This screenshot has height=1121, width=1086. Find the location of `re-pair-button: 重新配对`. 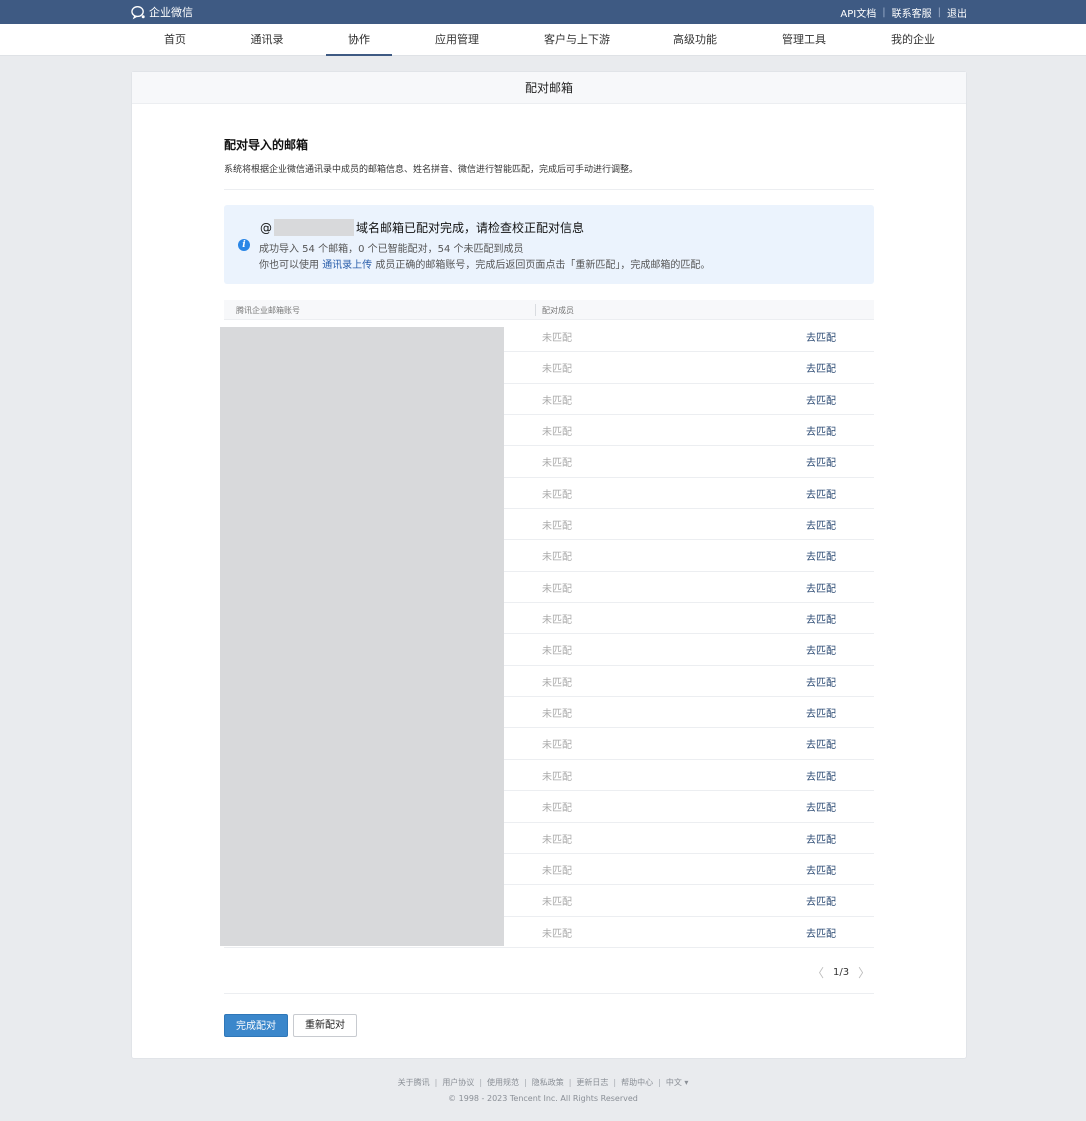

re-pair-button: 重新配对 is located at coordinates (325, 1025).